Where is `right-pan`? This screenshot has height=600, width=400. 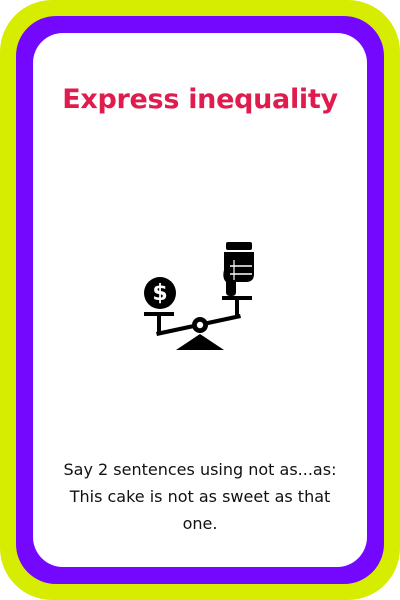 right-pan is located at coordinates (237, 298).